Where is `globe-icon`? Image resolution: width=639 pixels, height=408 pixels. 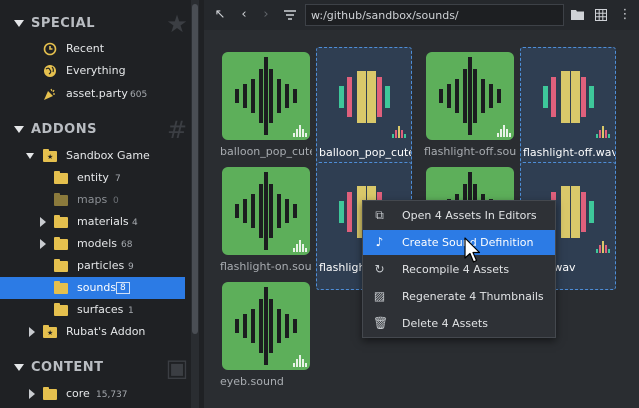 globe-icon is located at coordinates (50, 71).